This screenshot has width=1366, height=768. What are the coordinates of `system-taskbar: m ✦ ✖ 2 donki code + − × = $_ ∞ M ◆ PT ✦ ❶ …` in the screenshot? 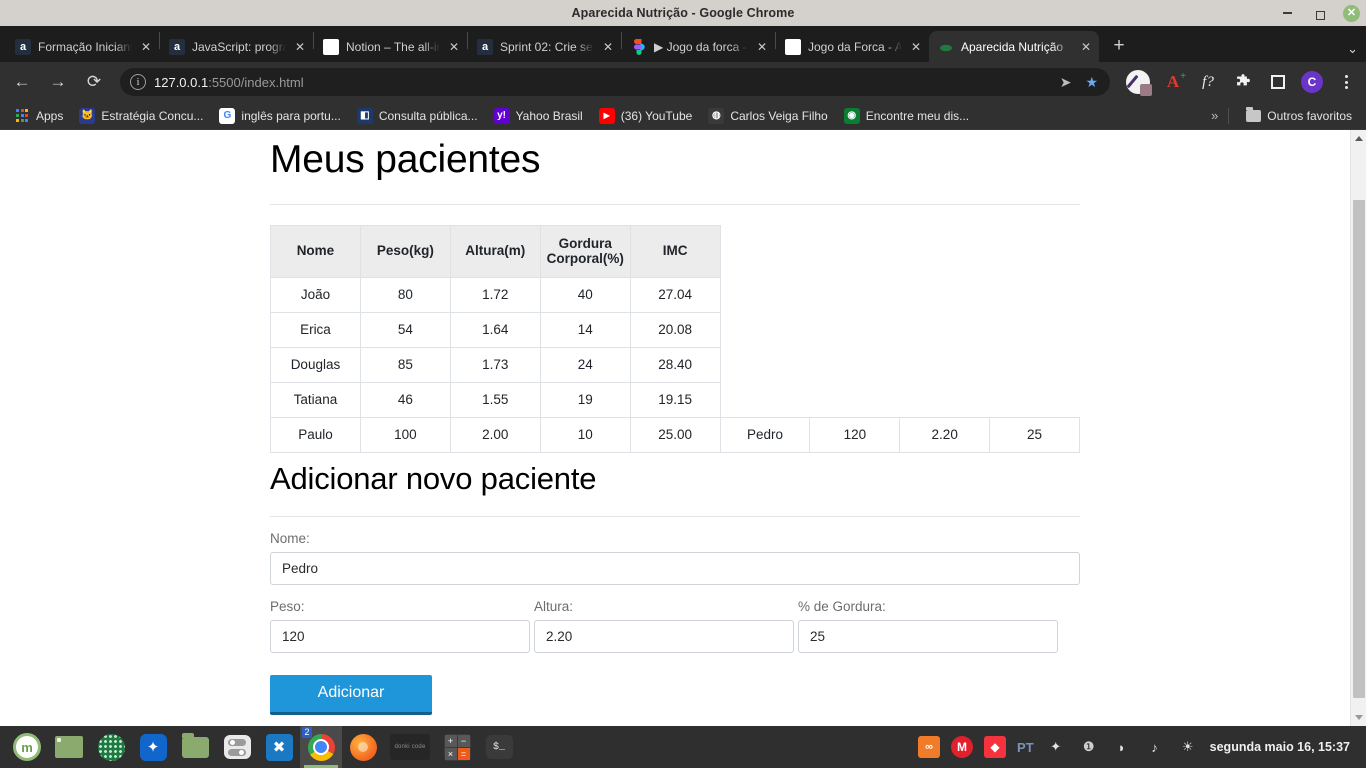 It's located at (683, 747).